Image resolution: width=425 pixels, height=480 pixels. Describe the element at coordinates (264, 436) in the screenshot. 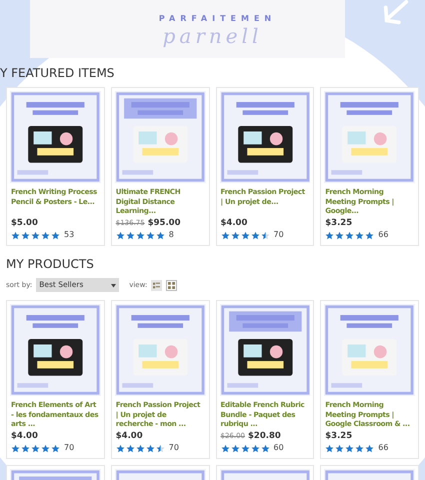

I see `price: $20.80` at that location.